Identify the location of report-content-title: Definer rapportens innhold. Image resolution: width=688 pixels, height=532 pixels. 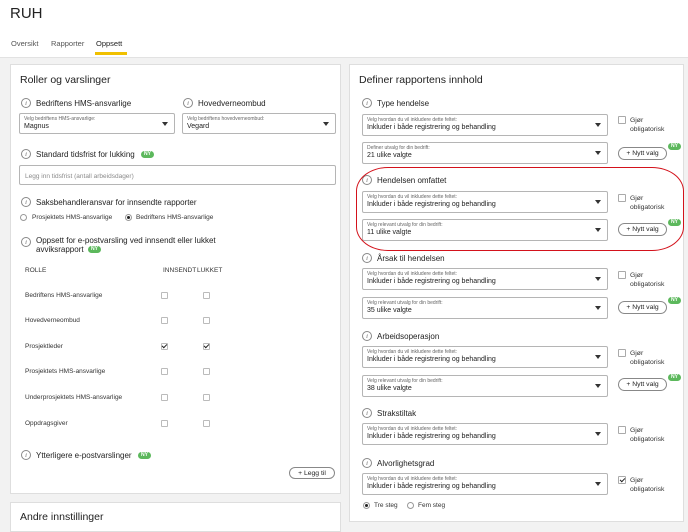
(421, 80).